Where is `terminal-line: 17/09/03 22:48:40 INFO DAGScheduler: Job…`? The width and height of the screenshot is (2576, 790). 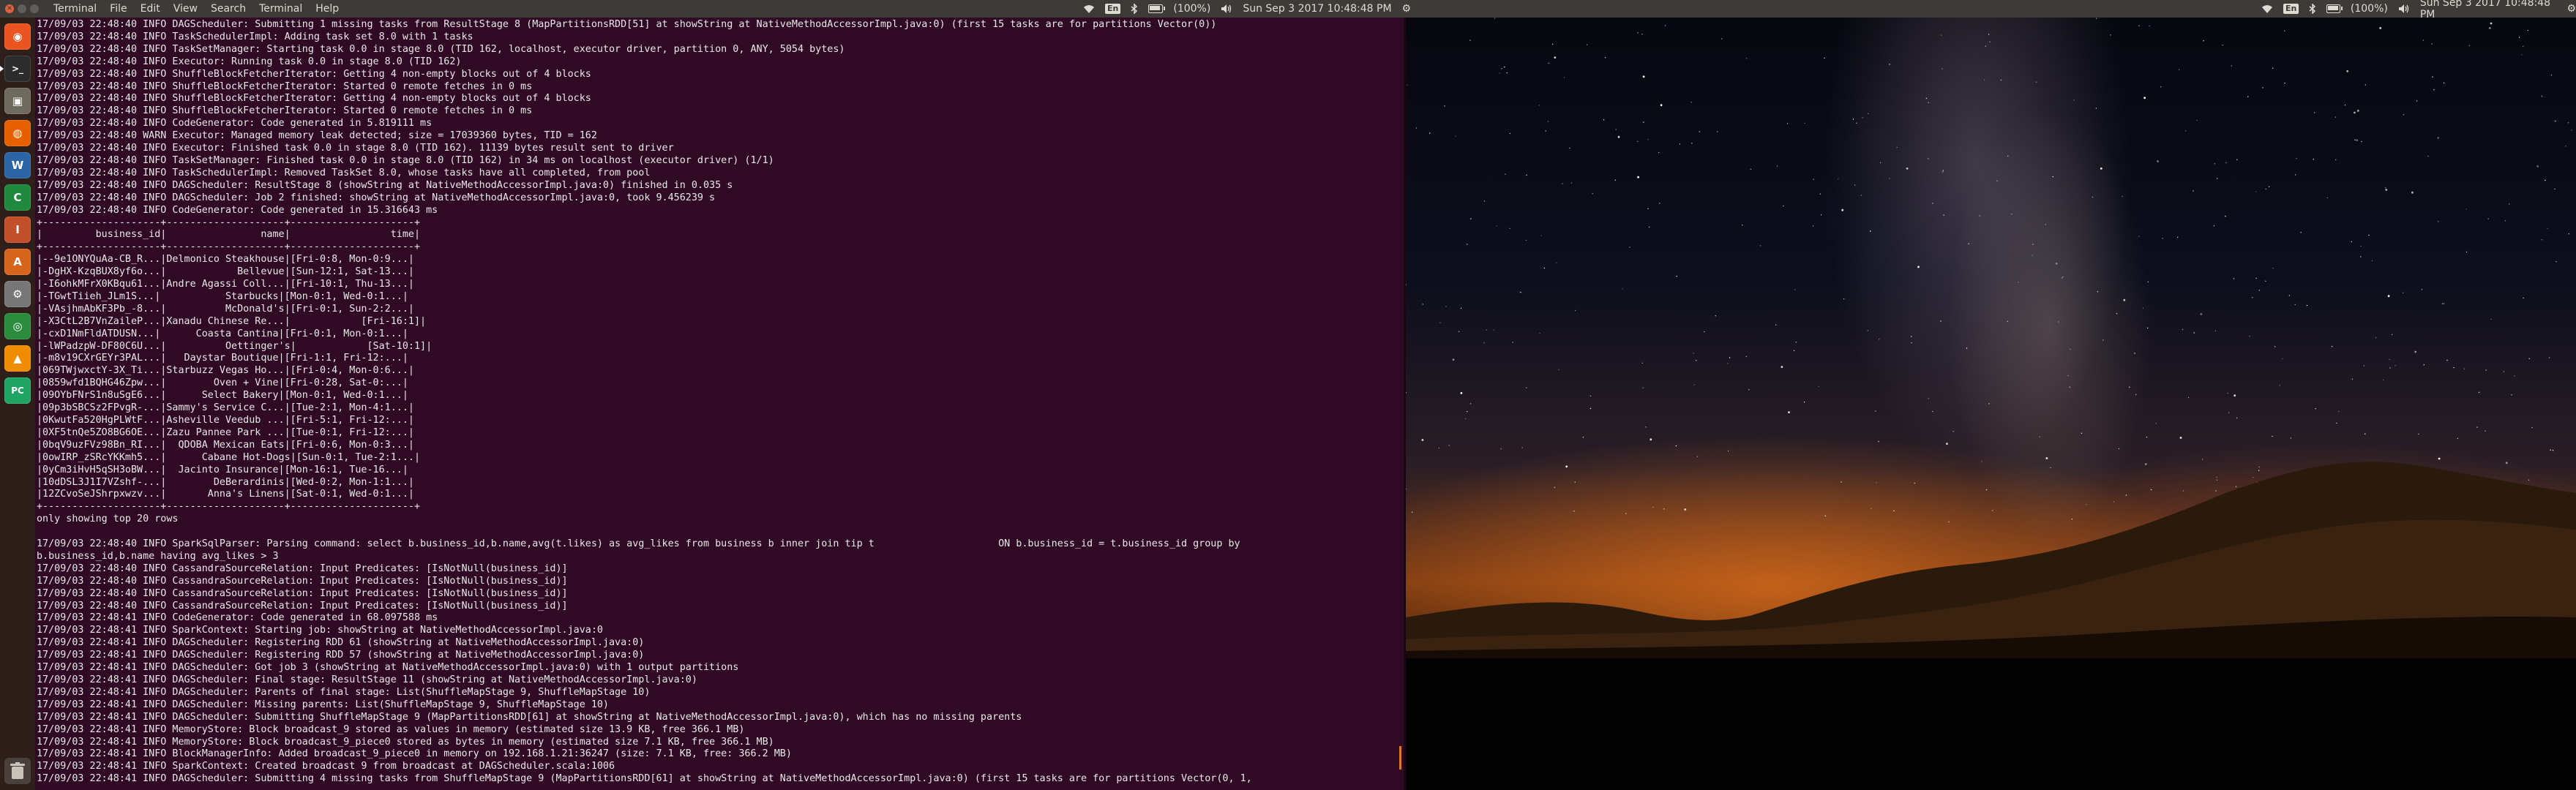
terminal-line: 17/09/03 22:48:40 INFO DAGScheduler: Job… is located at coordinates (376, 197).